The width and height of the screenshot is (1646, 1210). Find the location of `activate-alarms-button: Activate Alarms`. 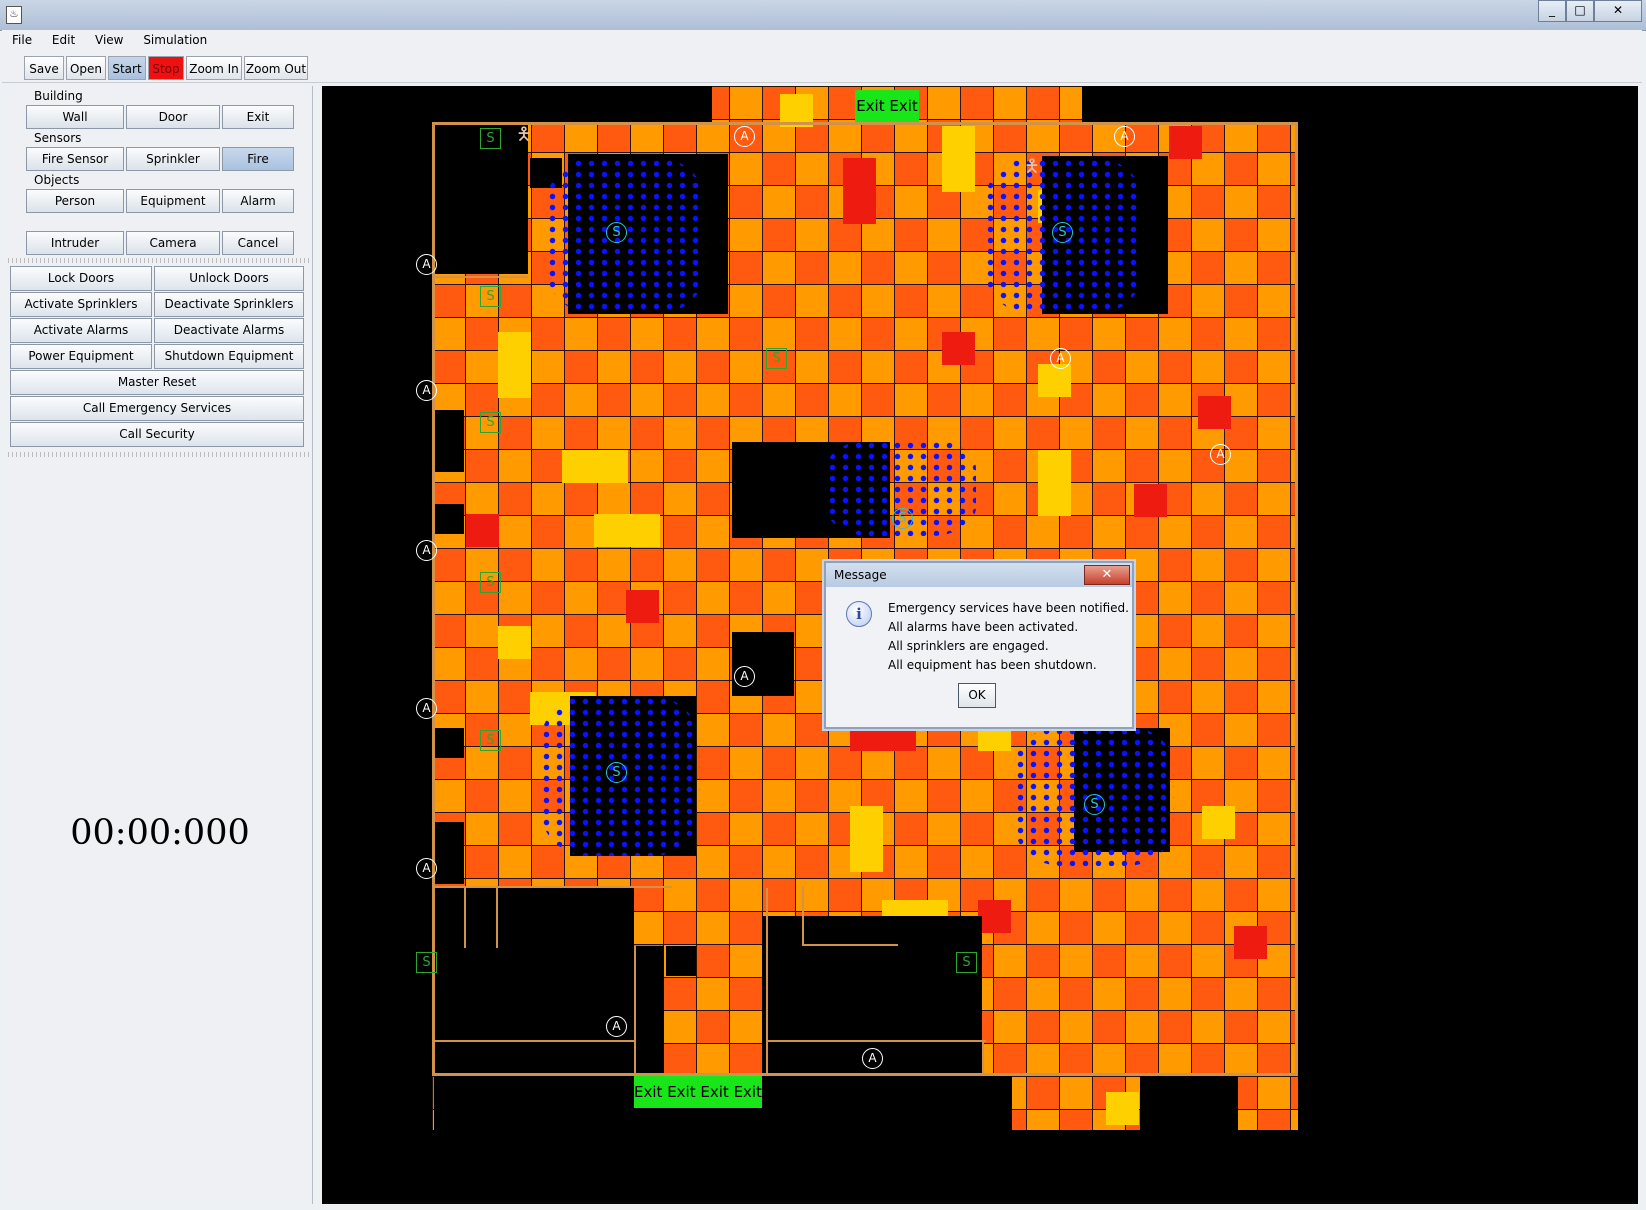

activate-alarms-button: Activate Alarms is located at coordinates (81, 330).